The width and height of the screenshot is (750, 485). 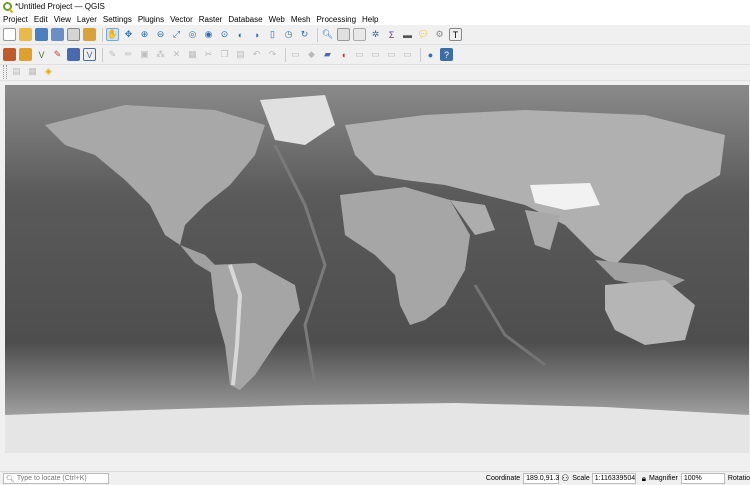 I want to click on locator-input: 🔍︎ Type to locate (Ctrl+K), so click(x=56, y=478).